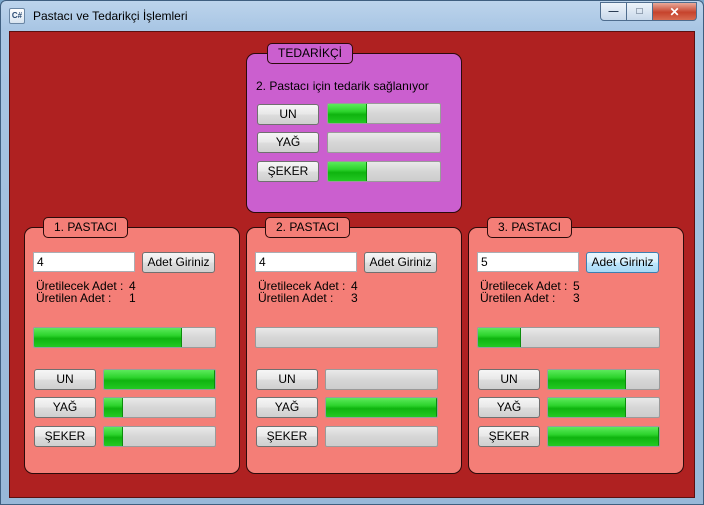 This screenshot has width=704, height=505. I want to click on baker-3-un-progress, so click(603, 379).